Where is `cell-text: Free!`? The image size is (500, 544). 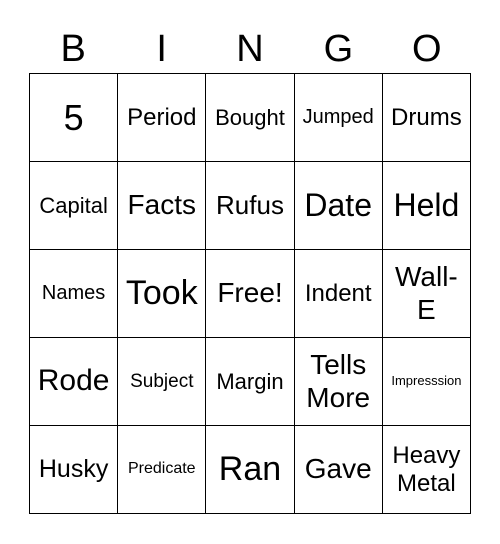 cell-text: Free! is located at coordinates (250, 293).